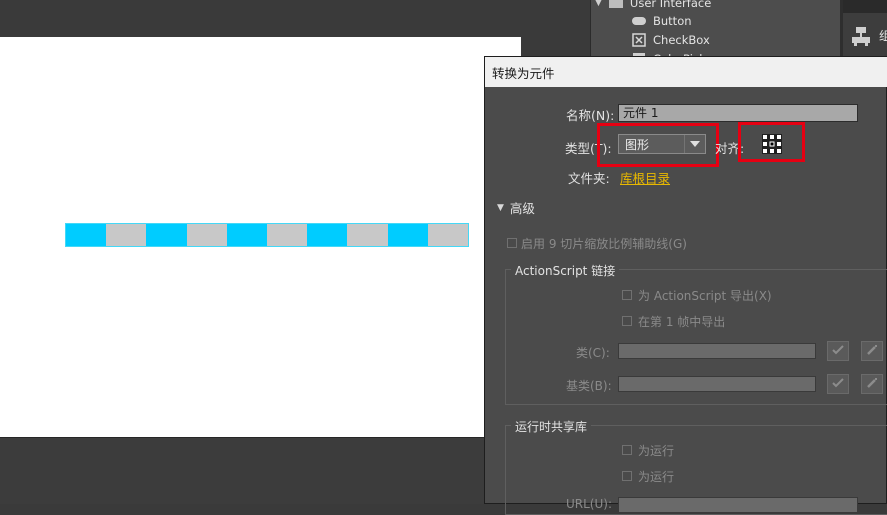 The image size is (887, 515). I want to click on symbol-name-input: 元件 1, so click(738, 113).